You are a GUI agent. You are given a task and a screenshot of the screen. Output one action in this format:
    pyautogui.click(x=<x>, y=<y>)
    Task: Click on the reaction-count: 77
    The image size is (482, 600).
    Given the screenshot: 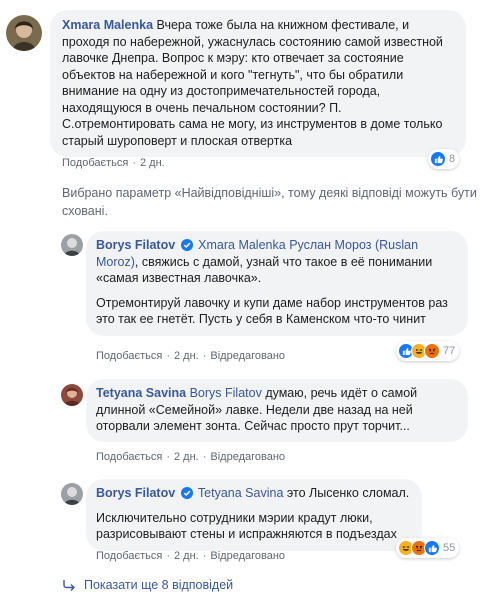 What is the action you would take?
    pyautogui.click(x=449, y=351)
    